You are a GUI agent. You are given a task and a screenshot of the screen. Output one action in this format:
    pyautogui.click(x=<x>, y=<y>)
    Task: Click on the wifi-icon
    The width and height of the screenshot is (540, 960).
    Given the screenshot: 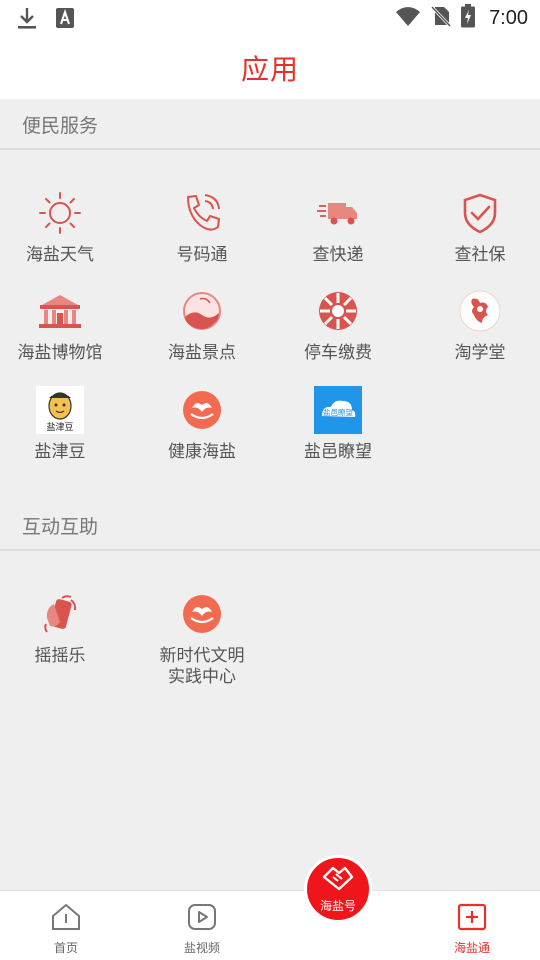 What is the action you would take?
    pyautogui.click(x=408, y=18)
    